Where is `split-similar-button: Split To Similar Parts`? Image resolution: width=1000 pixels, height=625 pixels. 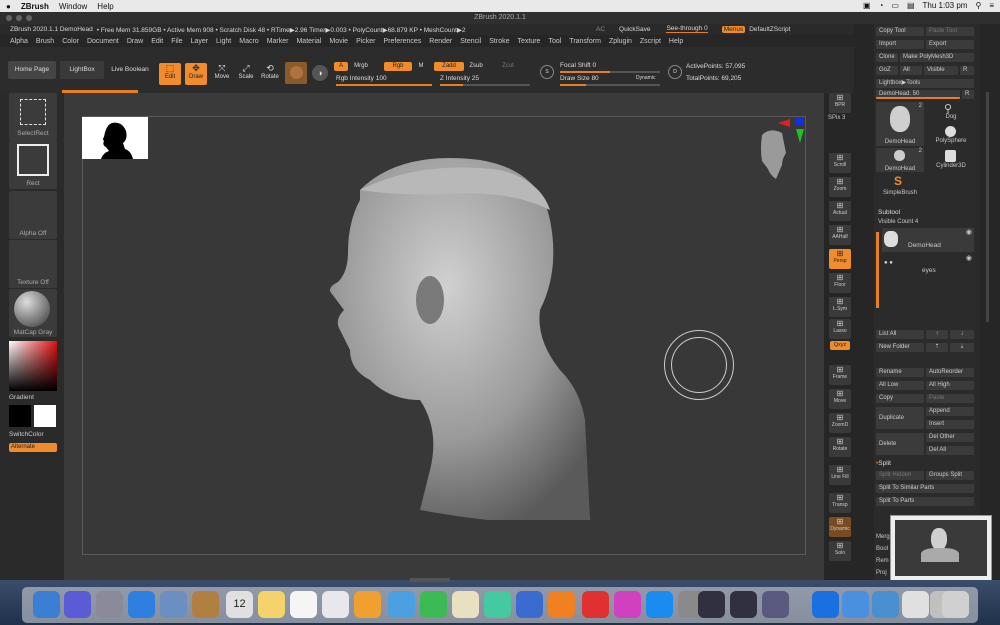
split-similar-button: Split To Similar Parts is located at coordinates (925, 488).